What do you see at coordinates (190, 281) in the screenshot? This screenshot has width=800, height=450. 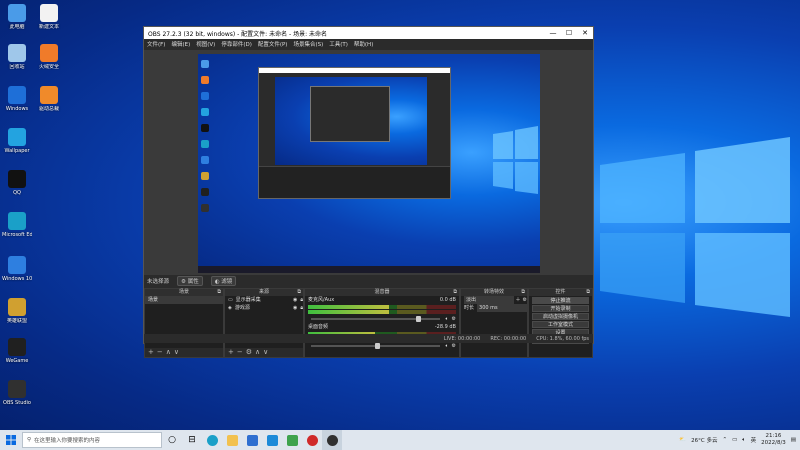 I see `properties-button: ⚙ 属性` at bounding box center [190, 281].